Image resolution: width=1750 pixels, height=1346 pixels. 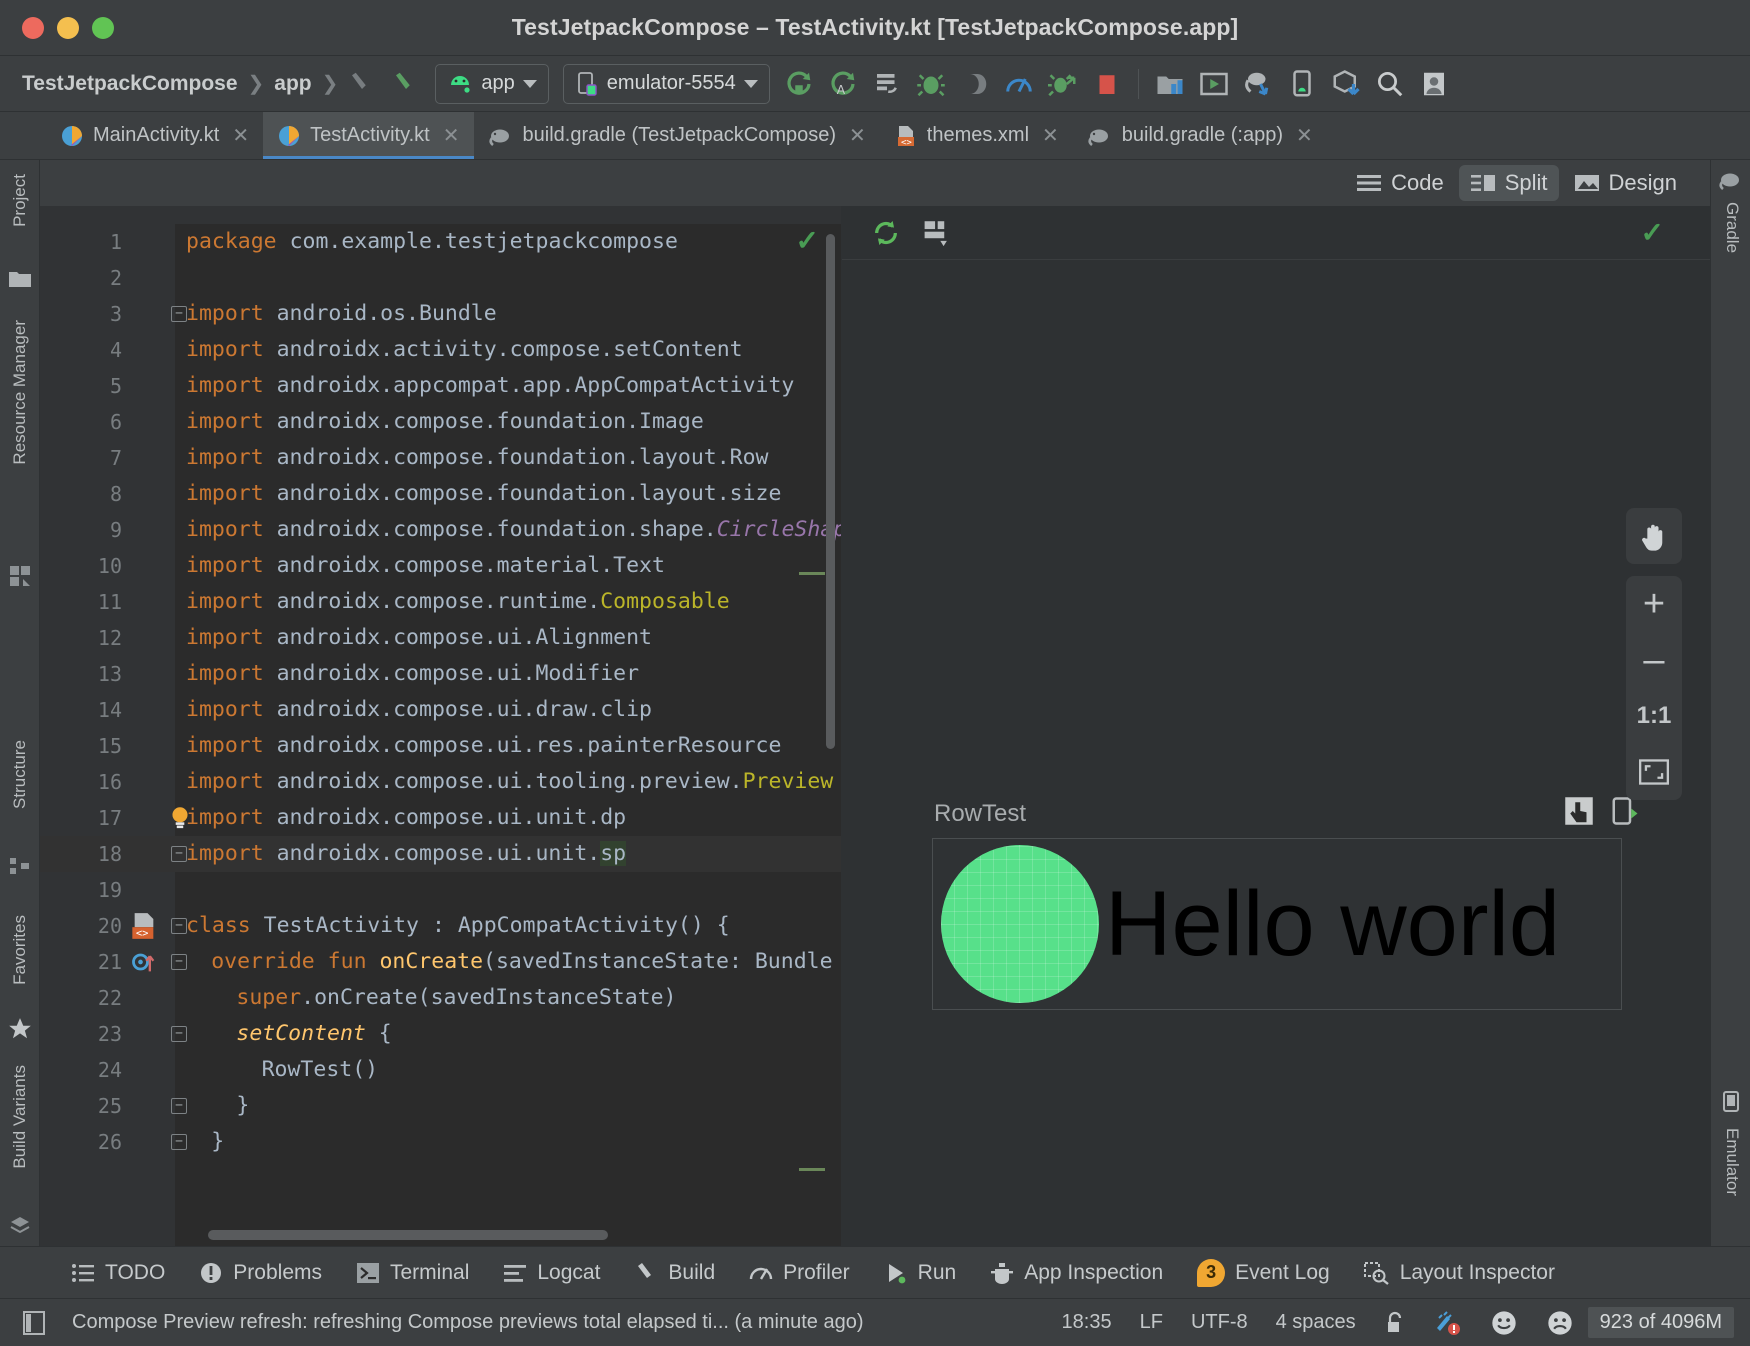 What do you see at coordinates (20, 200) in the screenshot?
I see `sidebar-item-project: Project` at bounding box center [20, 200].